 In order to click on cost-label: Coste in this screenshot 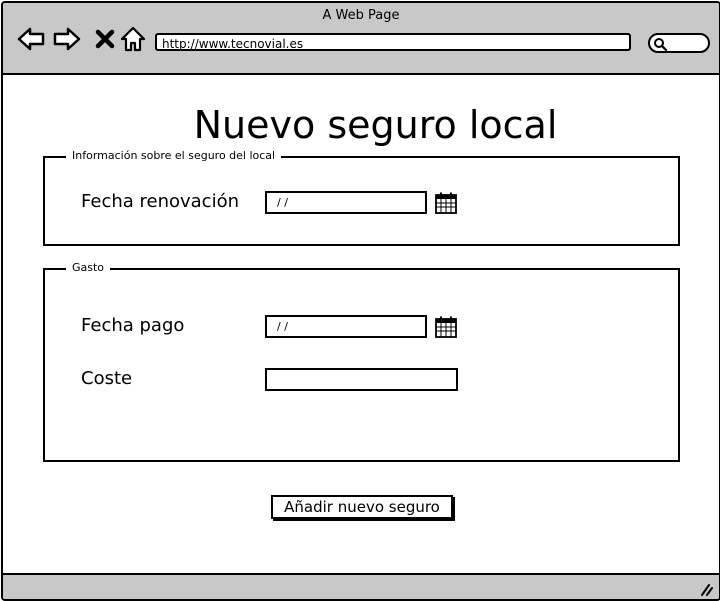, I will do `click(107, 378)`.